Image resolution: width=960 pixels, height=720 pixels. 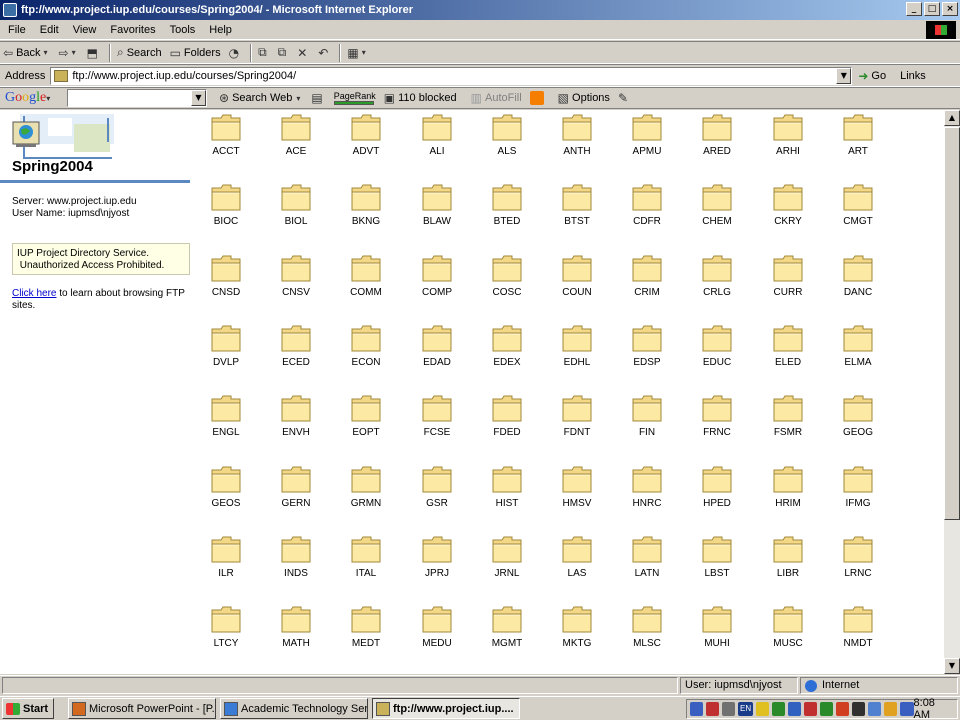 I want to click on folder-item: BIOC, so click(x=226, y=210).